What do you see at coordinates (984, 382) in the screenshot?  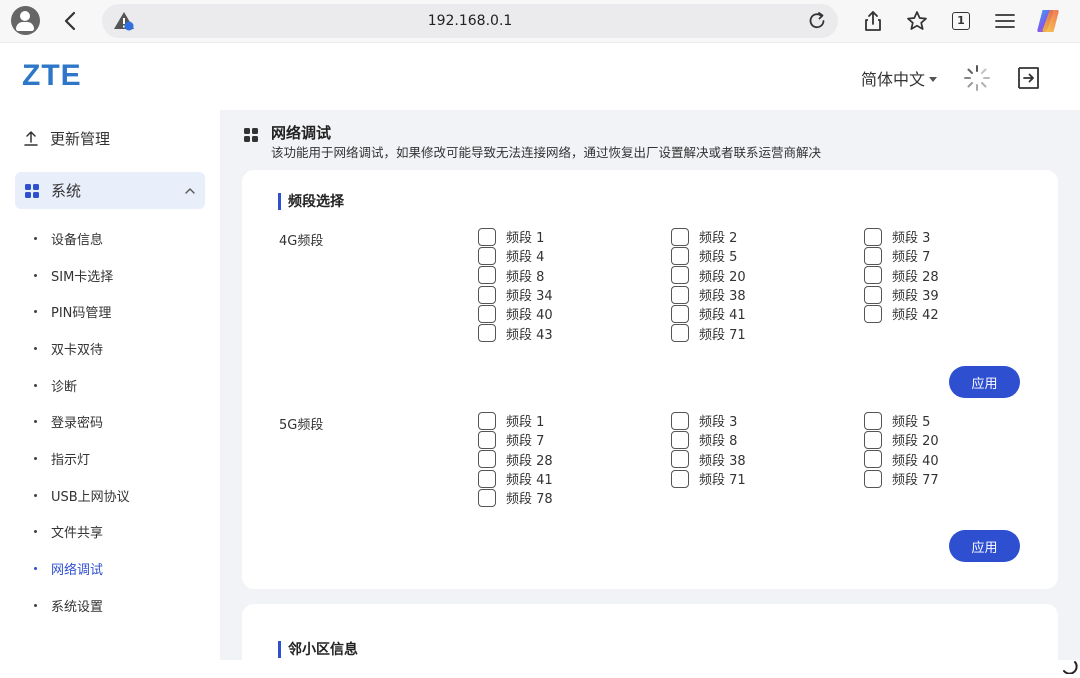 I see `lte-apply-button: 应用` at bounding box center [984, 382].